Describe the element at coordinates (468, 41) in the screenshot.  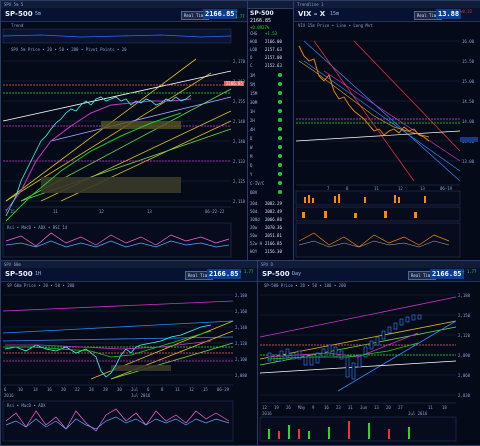
I see `svg-text: 16.00` at that location.